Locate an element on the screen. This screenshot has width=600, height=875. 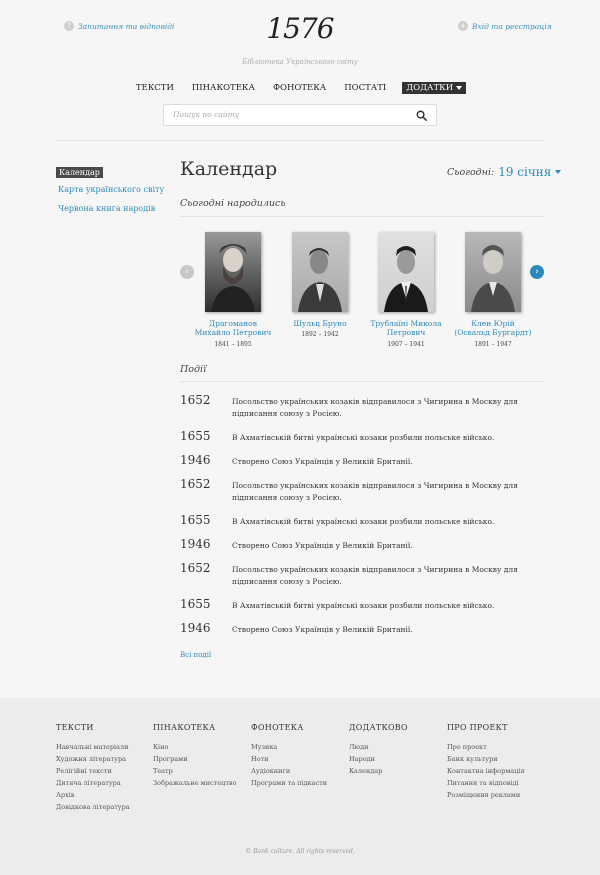
footer-link: Програми is located at coordinates (195, 759).